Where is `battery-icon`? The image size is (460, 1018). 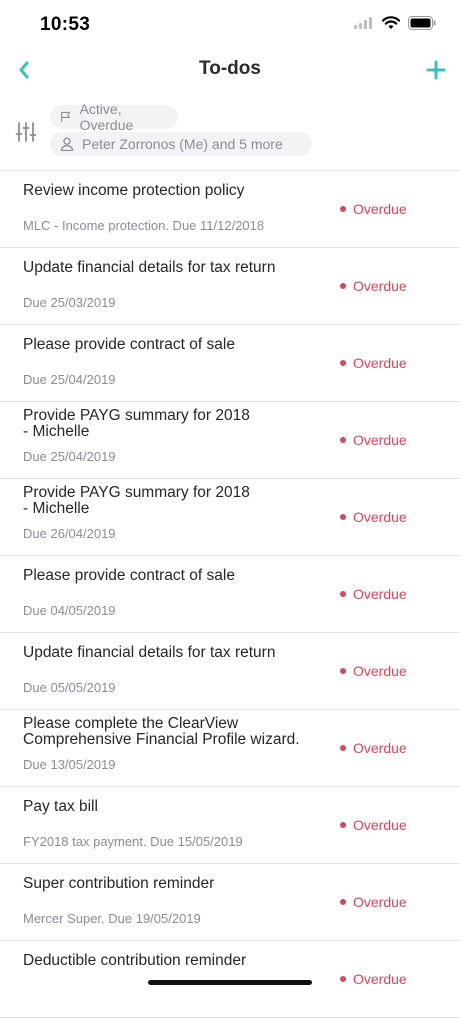
battery-icon is located at coordinates (422, 23).